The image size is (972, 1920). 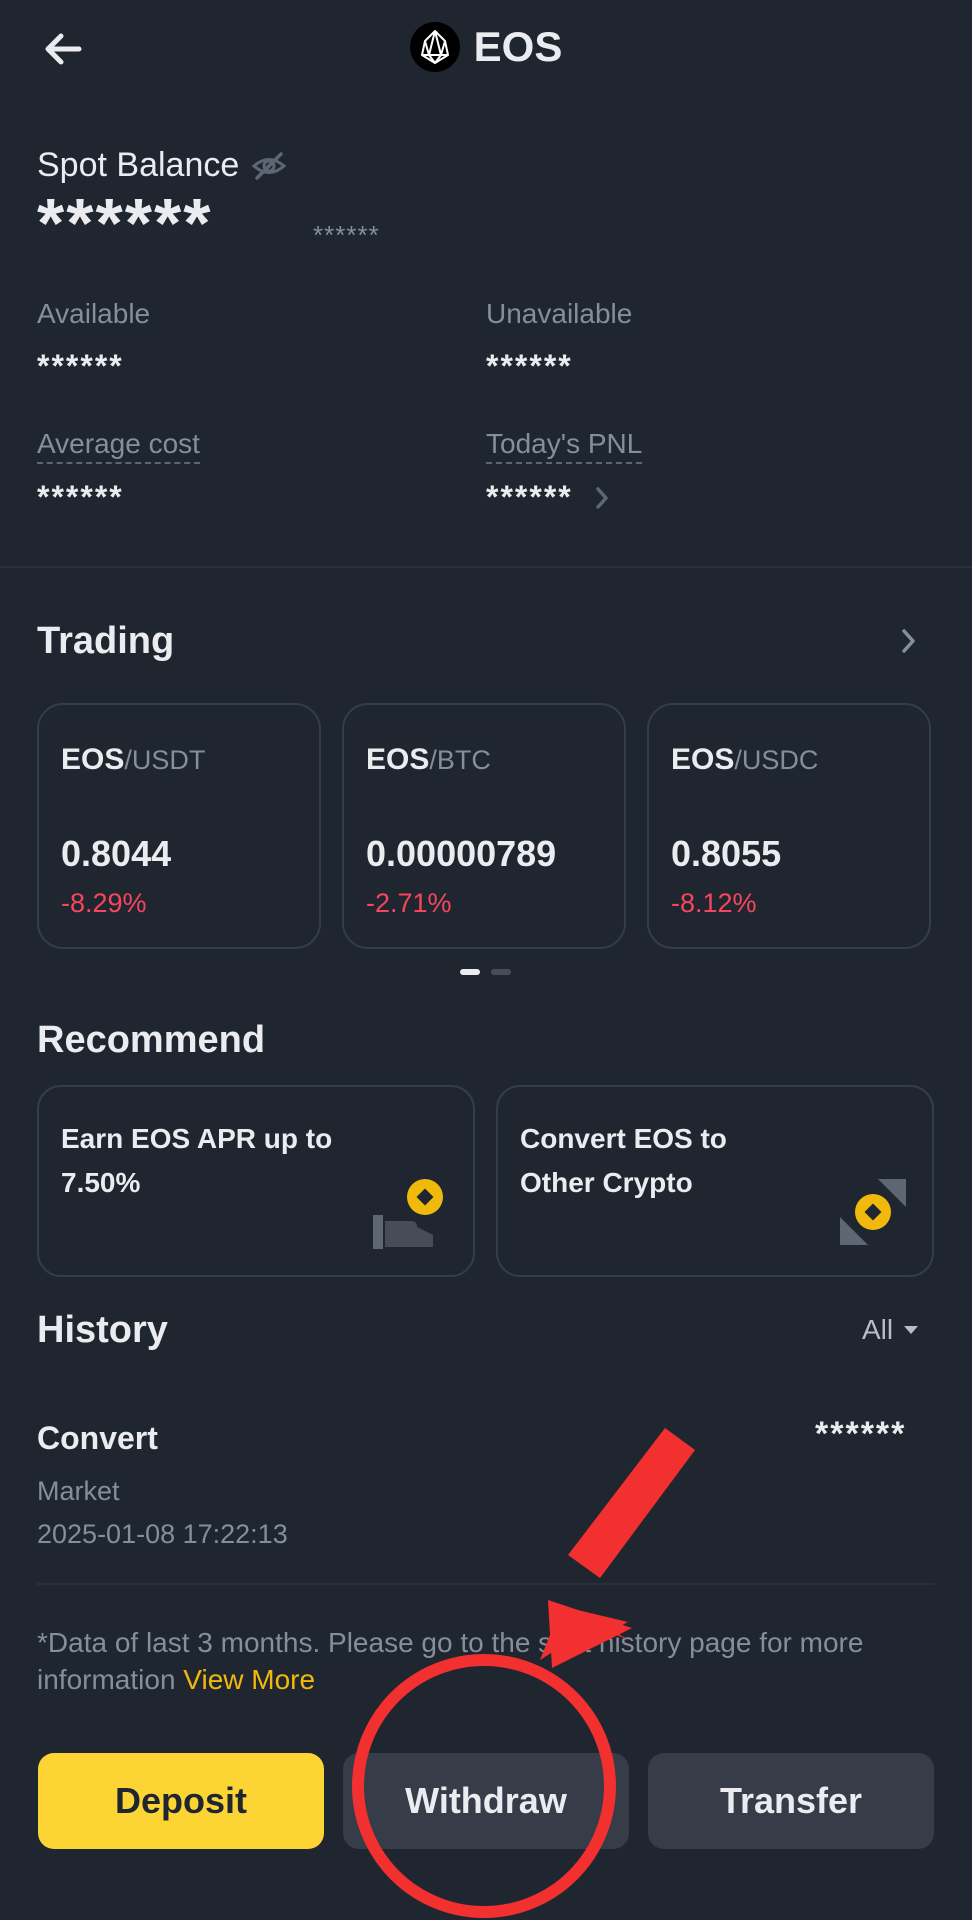 I want to click on eos-logo-icon, so click(x=434, y=47).